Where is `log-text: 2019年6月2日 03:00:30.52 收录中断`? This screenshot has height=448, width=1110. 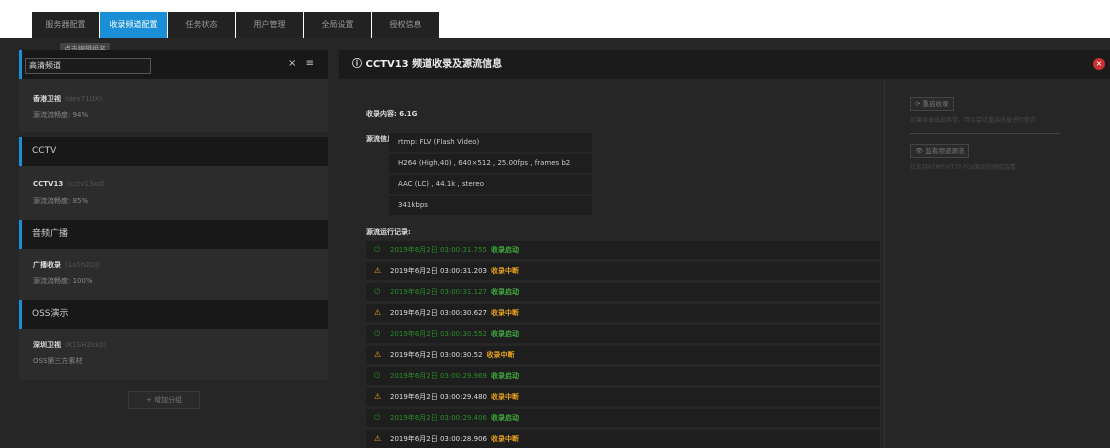 log-text: 2019年6月2日 03:00:30.52 收录中断 is located at coordinates (452, 355).